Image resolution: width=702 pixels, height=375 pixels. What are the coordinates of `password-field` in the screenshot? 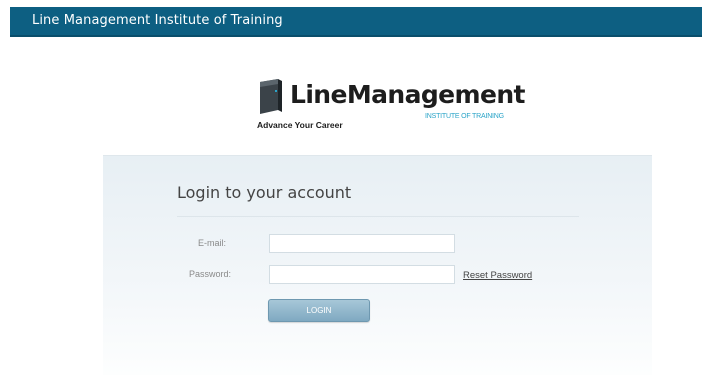 It's located at (362, 274).